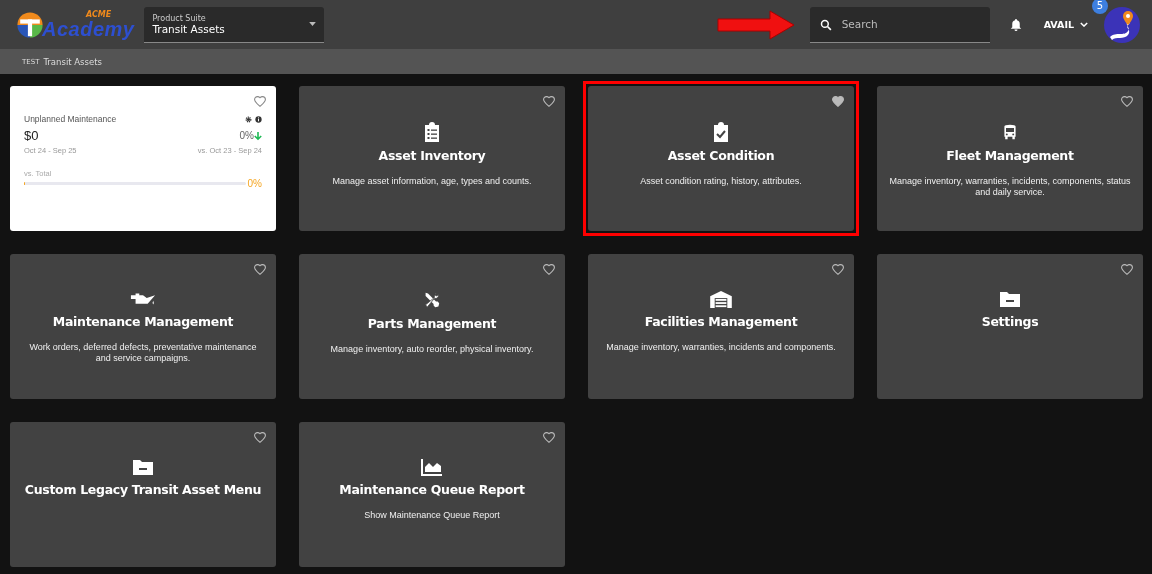 Image resolution: width=1152 pixels, height=574 pixels. What do you see at coordinates (1010, 321) in the screenshot?
I see `tile-title: Settings` at bounding box center [1010, 321].